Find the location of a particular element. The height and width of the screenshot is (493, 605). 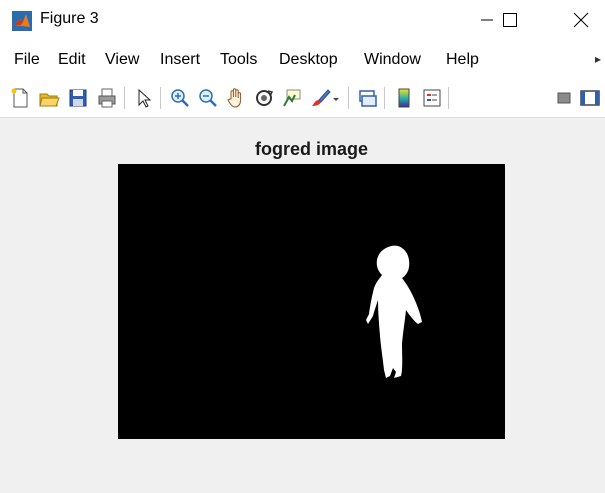

maximize-icon is located at coordinates (510, 20).